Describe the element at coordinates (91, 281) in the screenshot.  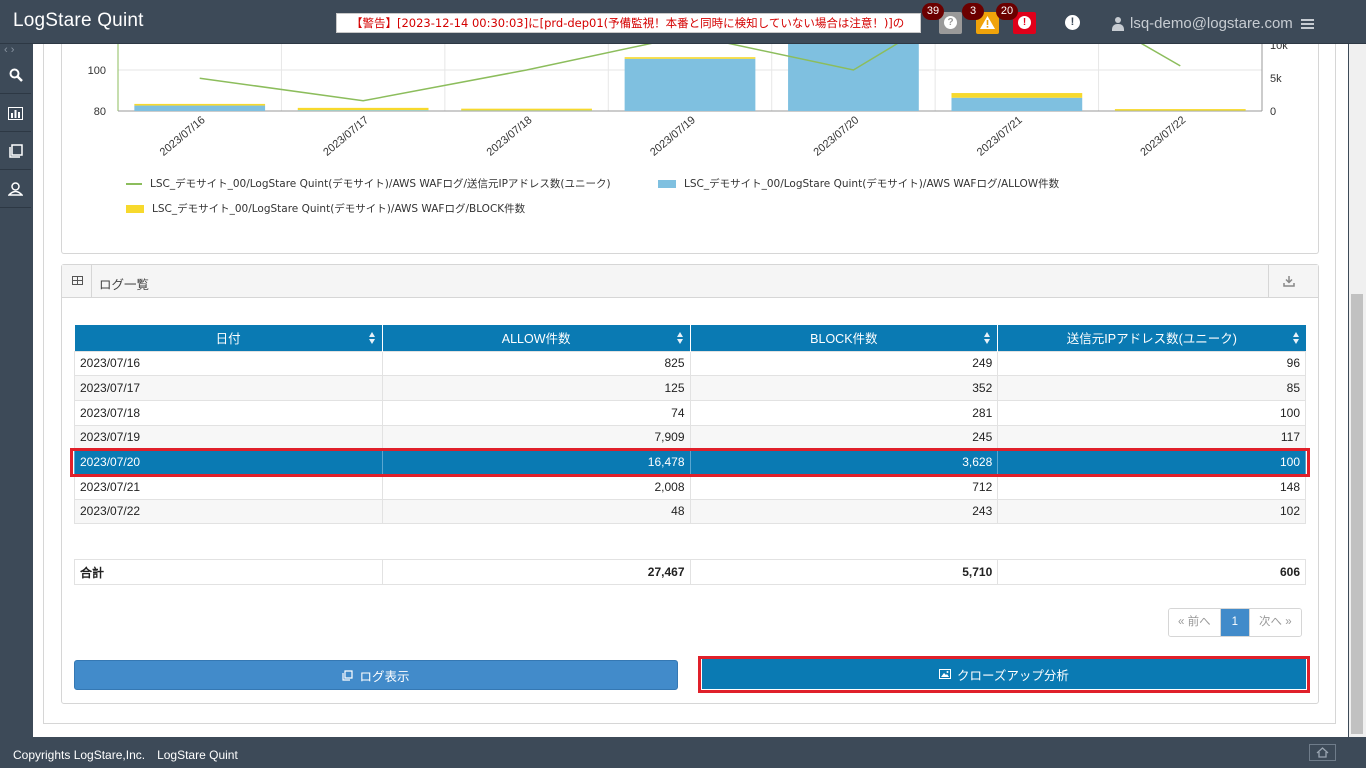
I see `header-divider` at that location.